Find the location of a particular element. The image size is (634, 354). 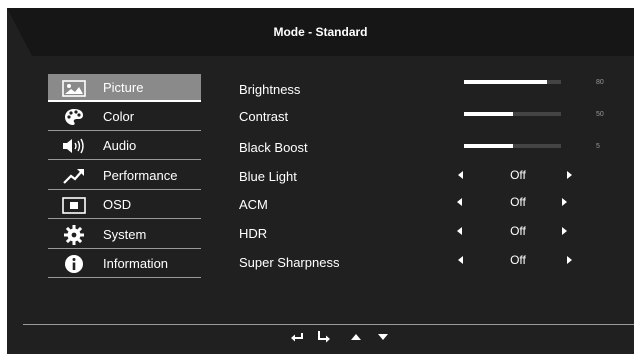

black-boost-label: Black Boost is located at coordinates (273, 147).